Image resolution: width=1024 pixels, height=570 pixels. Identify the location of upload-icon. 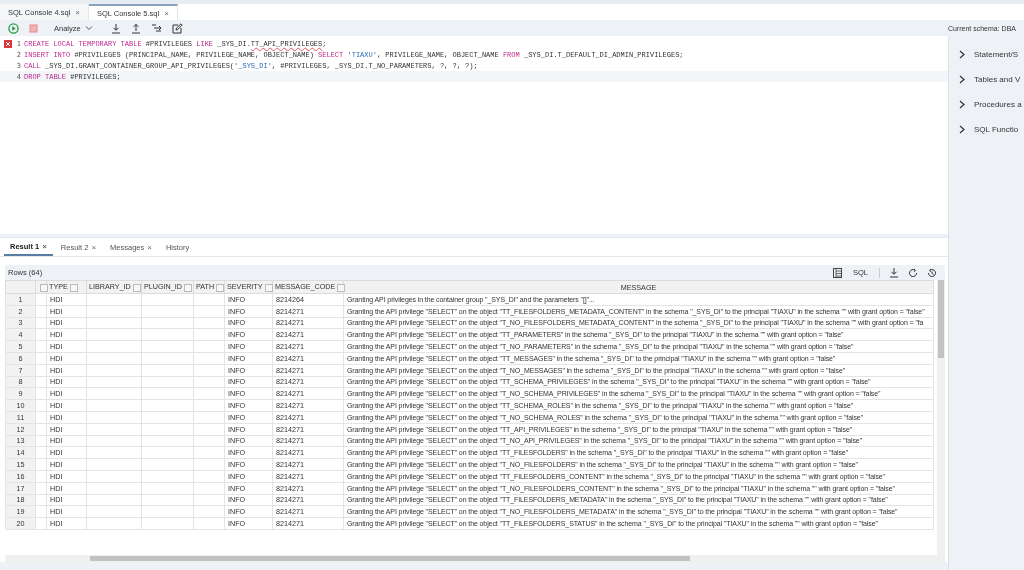
(135, 28).